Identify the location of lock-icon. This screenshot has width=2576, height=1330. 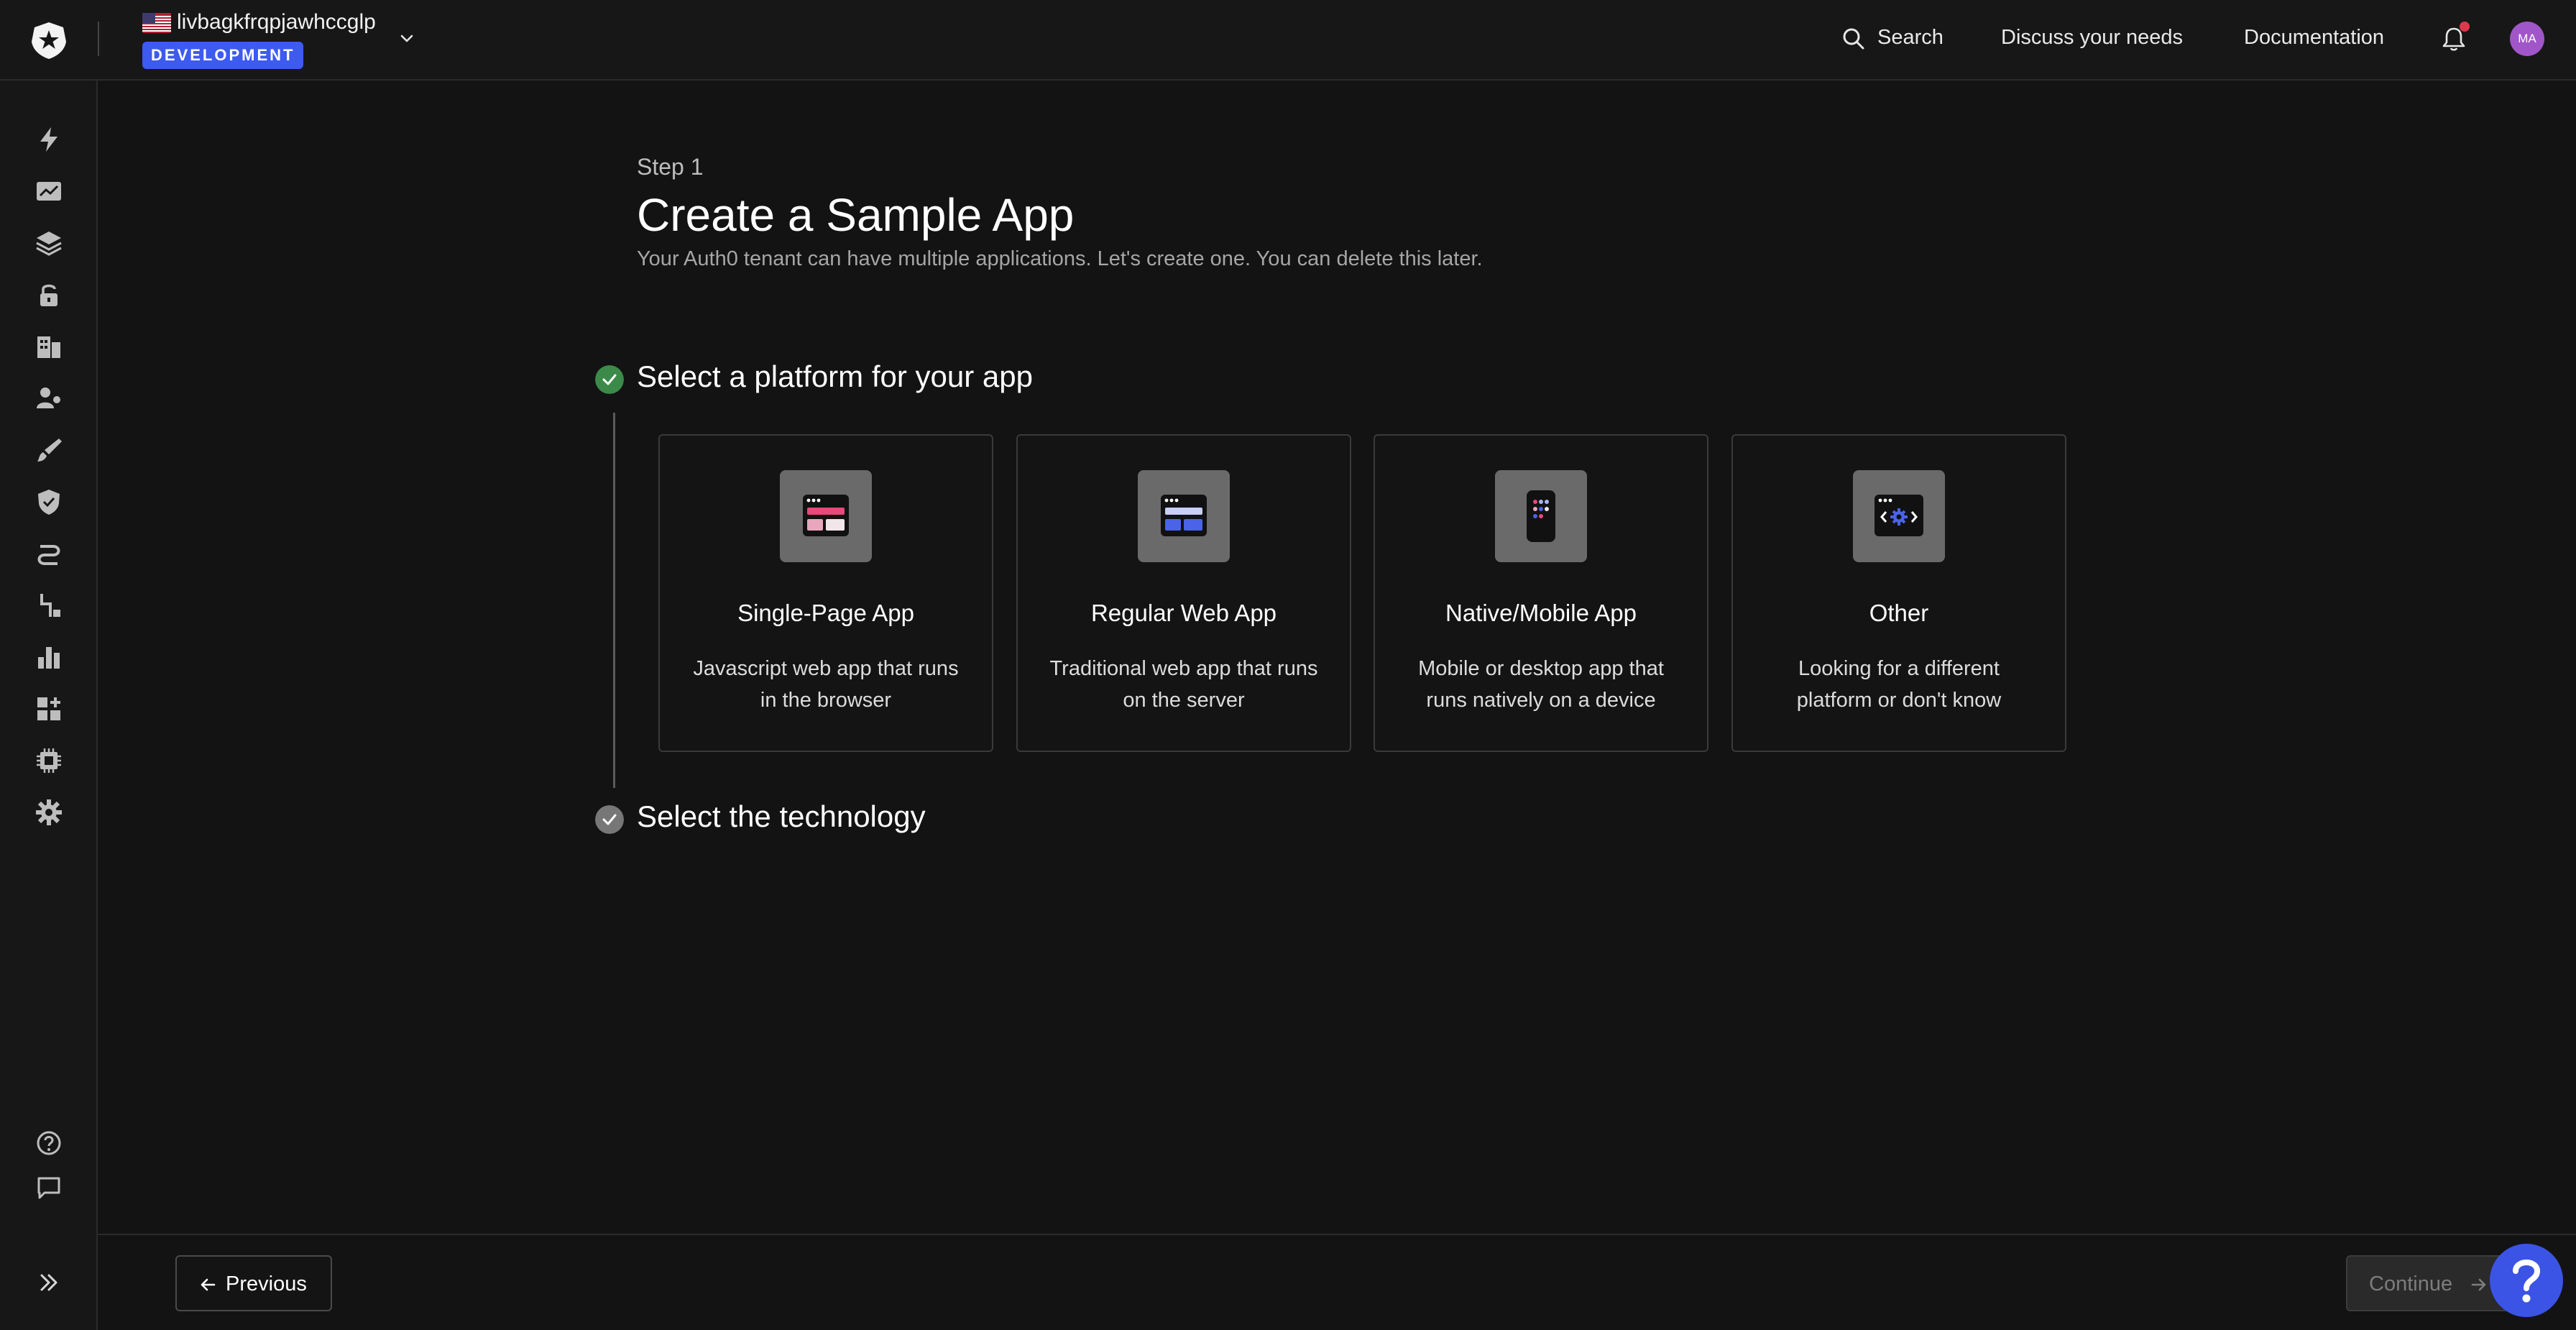
(49, 295).